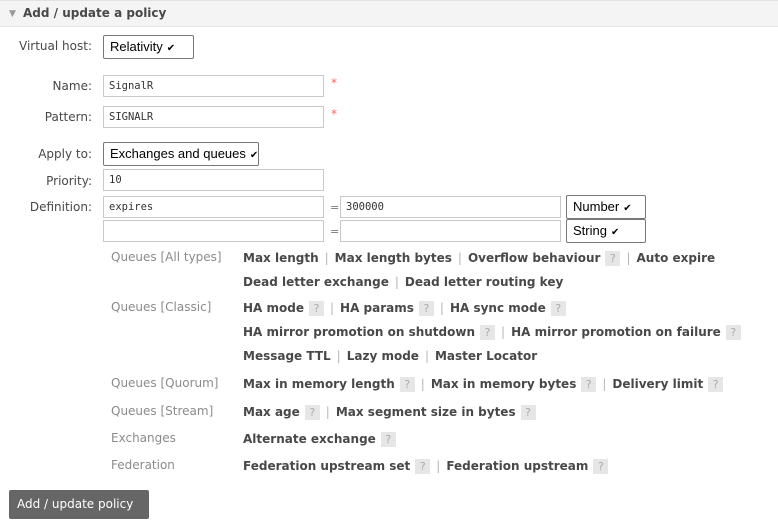  I want to click on definition-type-value: Number, so click(596, 206).